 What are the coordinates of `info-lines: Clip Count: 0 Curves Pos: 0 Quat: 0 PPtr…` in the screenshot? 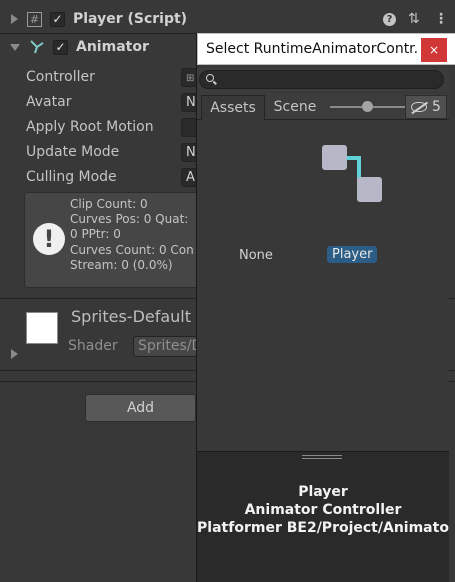 It's located at (132, 235).